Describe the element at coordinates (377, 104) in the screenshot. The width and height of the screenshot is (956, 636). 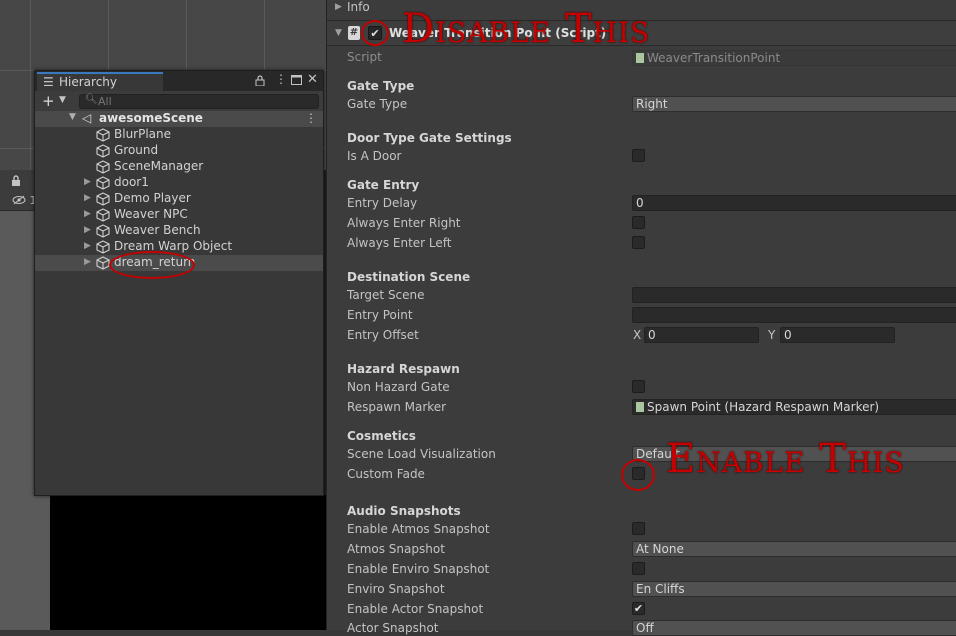
I see `gate-type-label: Gate Type` at that location.